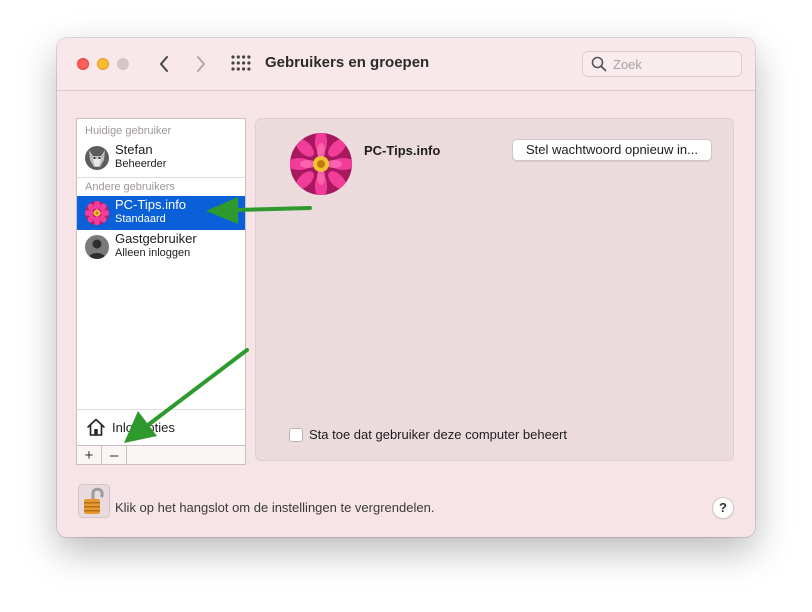 The height and width of the screenshot is (612, 812). I want to click on list-action-bar: + –, so click(161, 454).